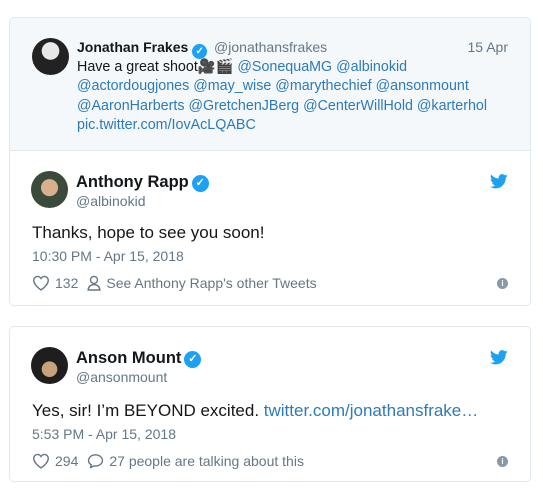 This screenshot has height=495, width=543. I want to click on author-name: Anthony Rapp, so click(132, 182).